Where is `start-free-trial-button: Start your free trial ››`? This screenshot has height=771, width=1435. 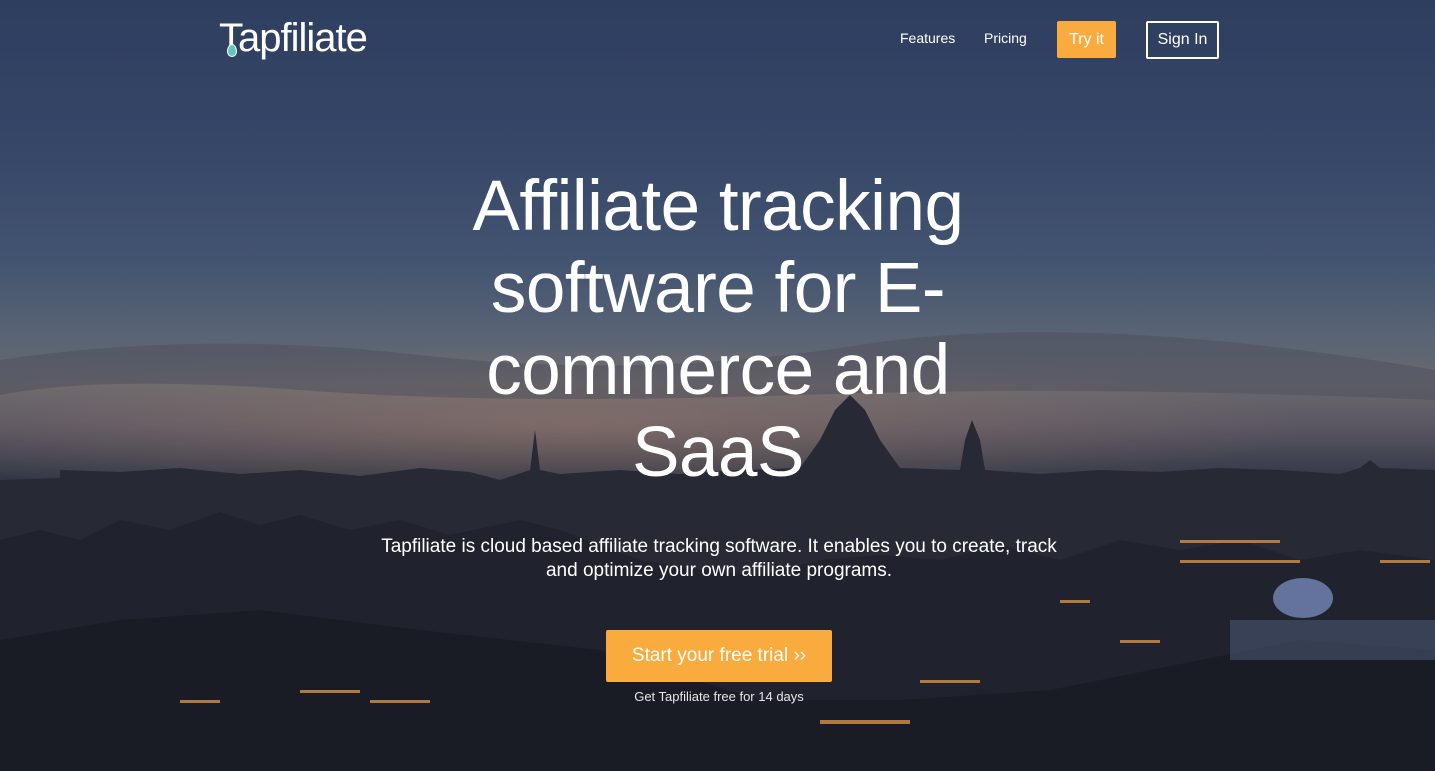
start-free-trial-button: Start your free trial ›› is located at coordinates (719, 656).